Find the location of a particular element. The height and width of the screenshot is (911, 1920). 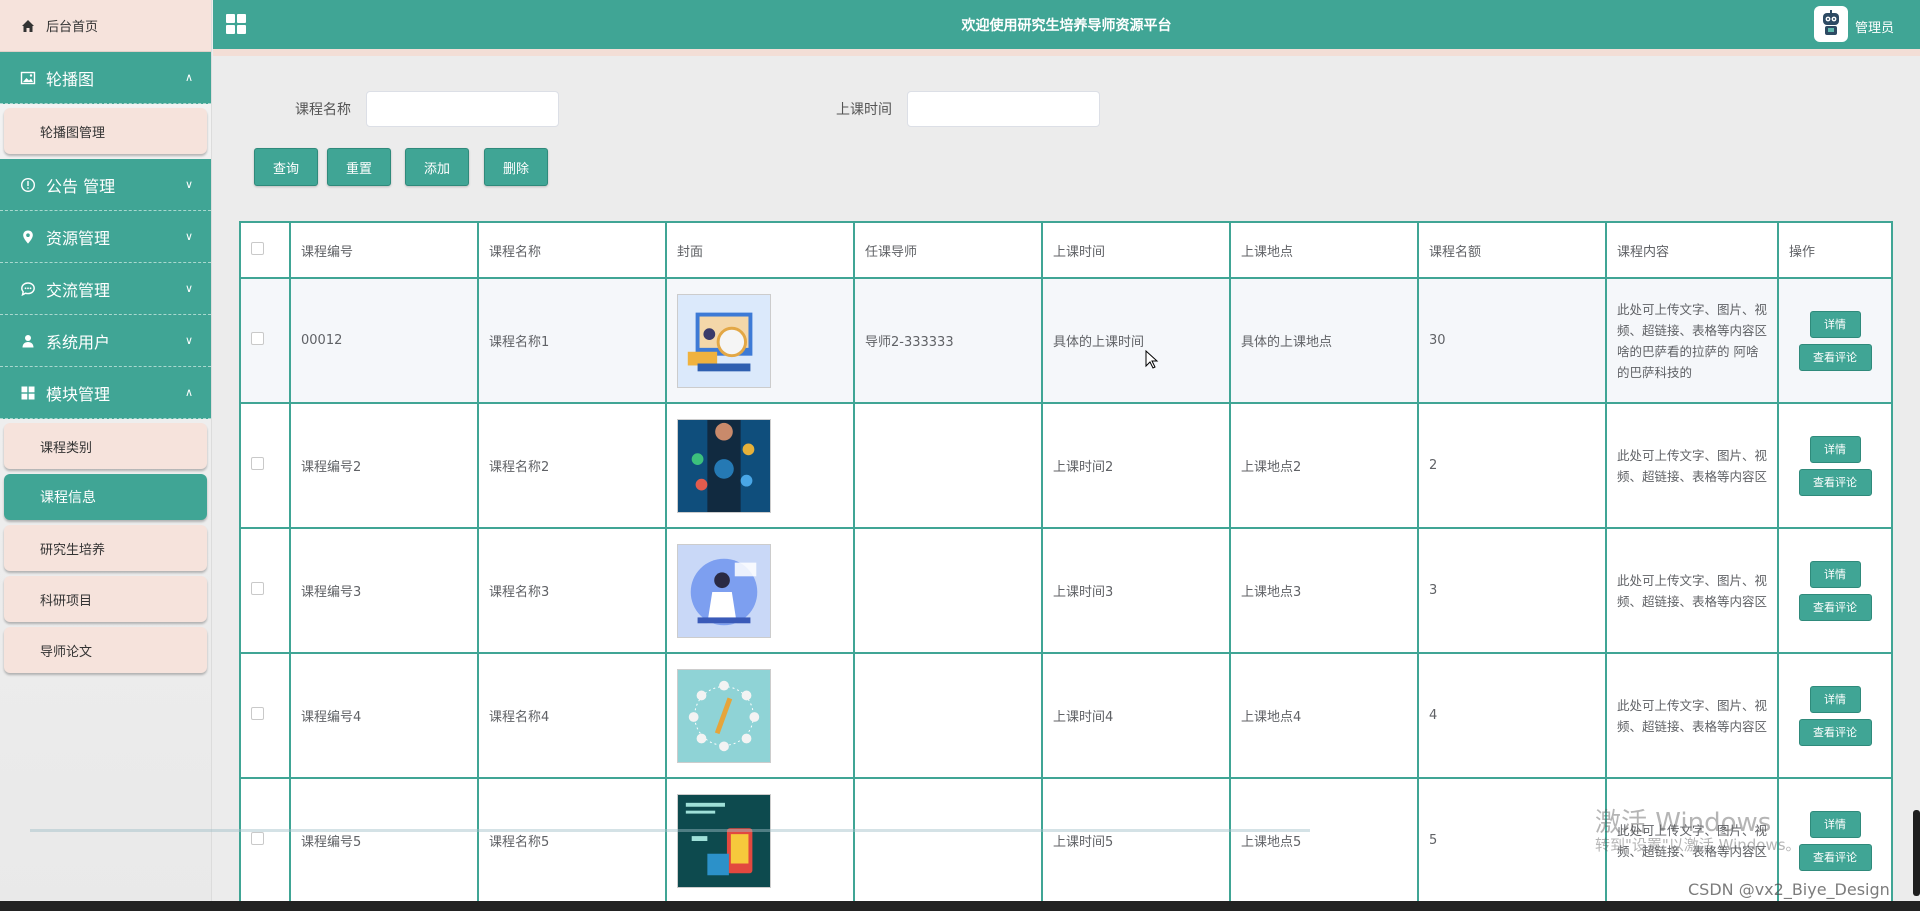

sidebar-group-carousel: 轮播图 ∧ is located at coordinates (105, 78).